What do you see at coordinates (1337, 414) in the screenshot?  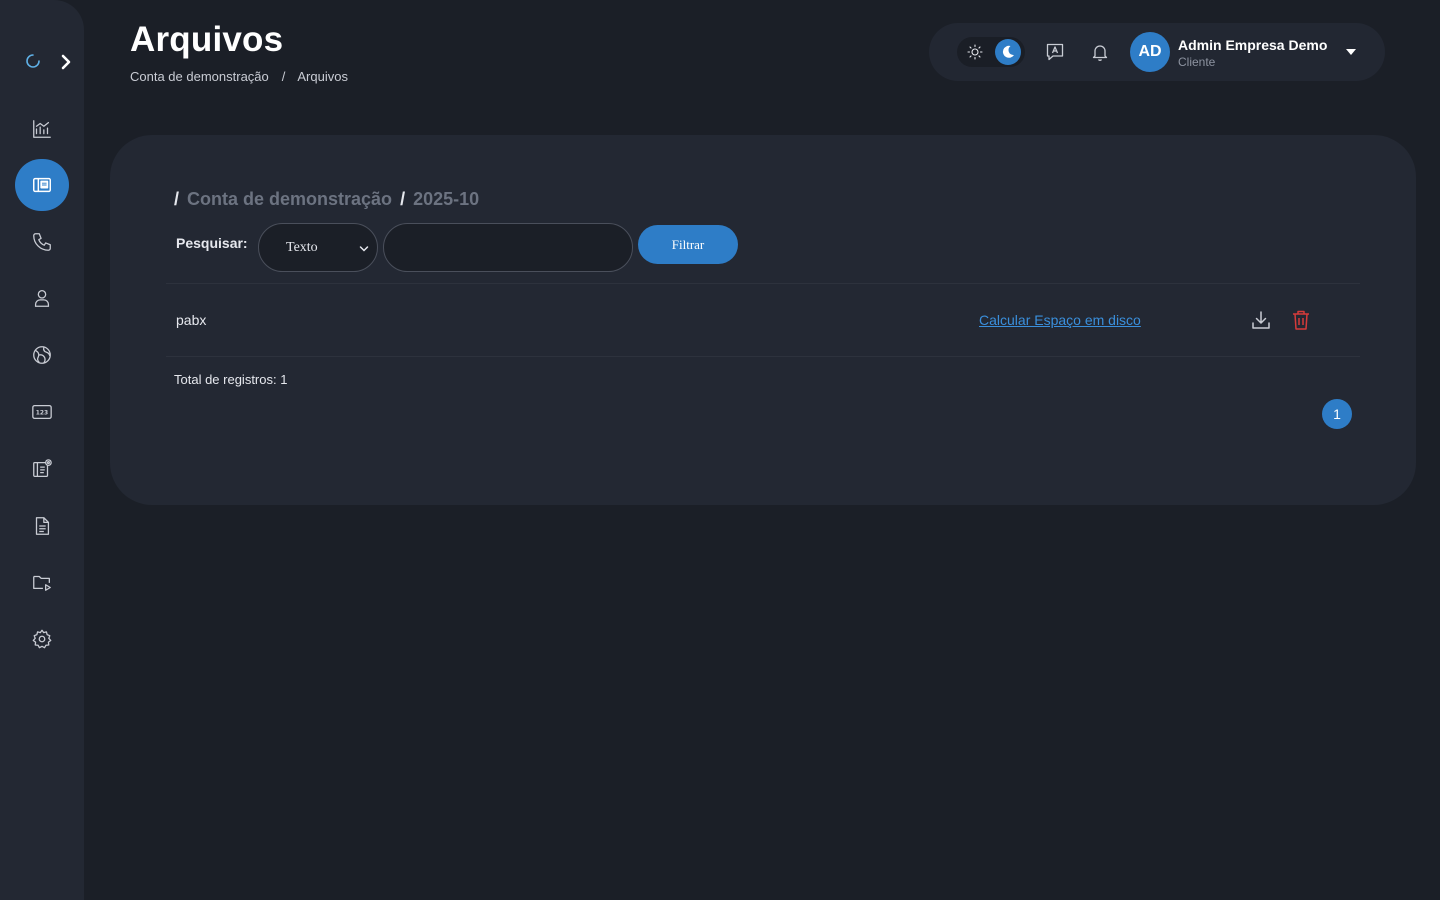 I see `pagination-page-button: 1` at bounding box center [1337, 414].